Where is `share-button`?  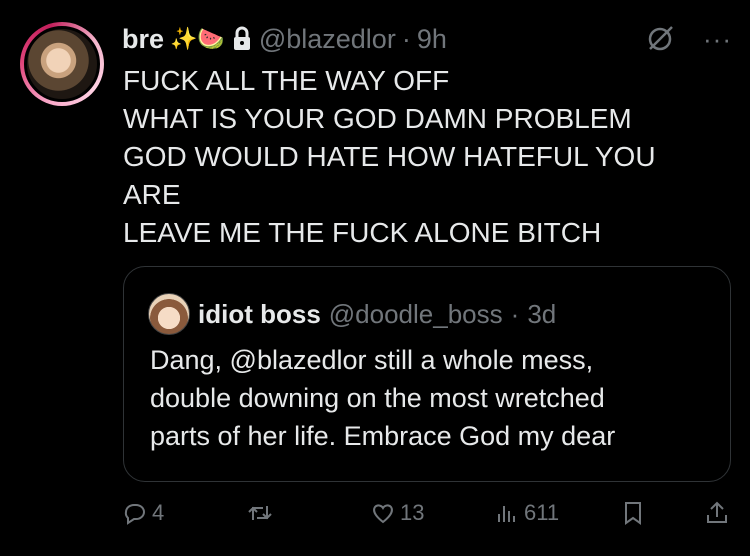
share-button is located at coordinates (717, 513).